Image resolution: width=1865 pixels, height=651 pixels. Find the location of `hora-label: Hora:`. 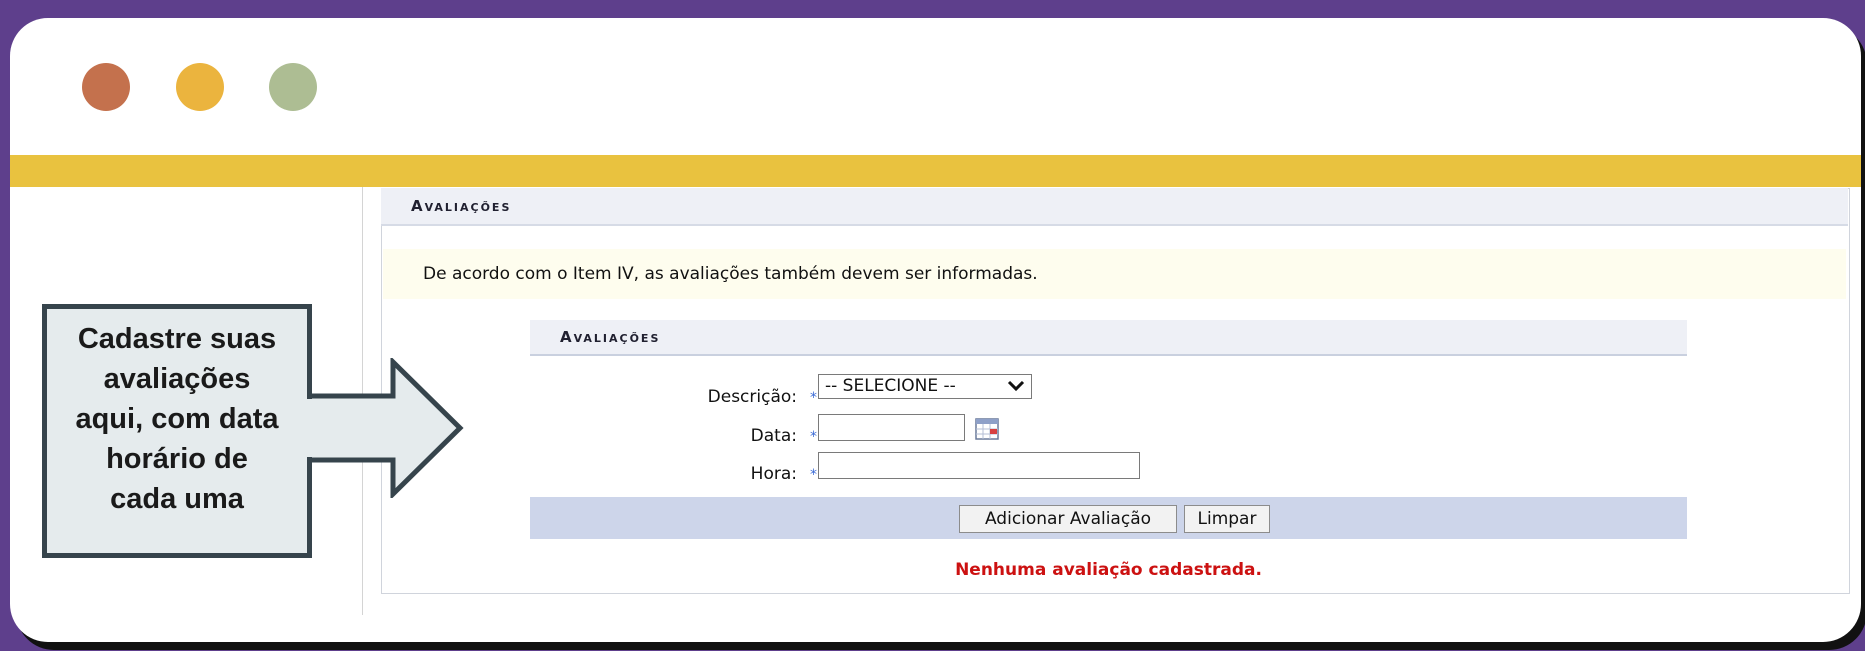

hora-label: Hora: is located at coordinates (773, 474).